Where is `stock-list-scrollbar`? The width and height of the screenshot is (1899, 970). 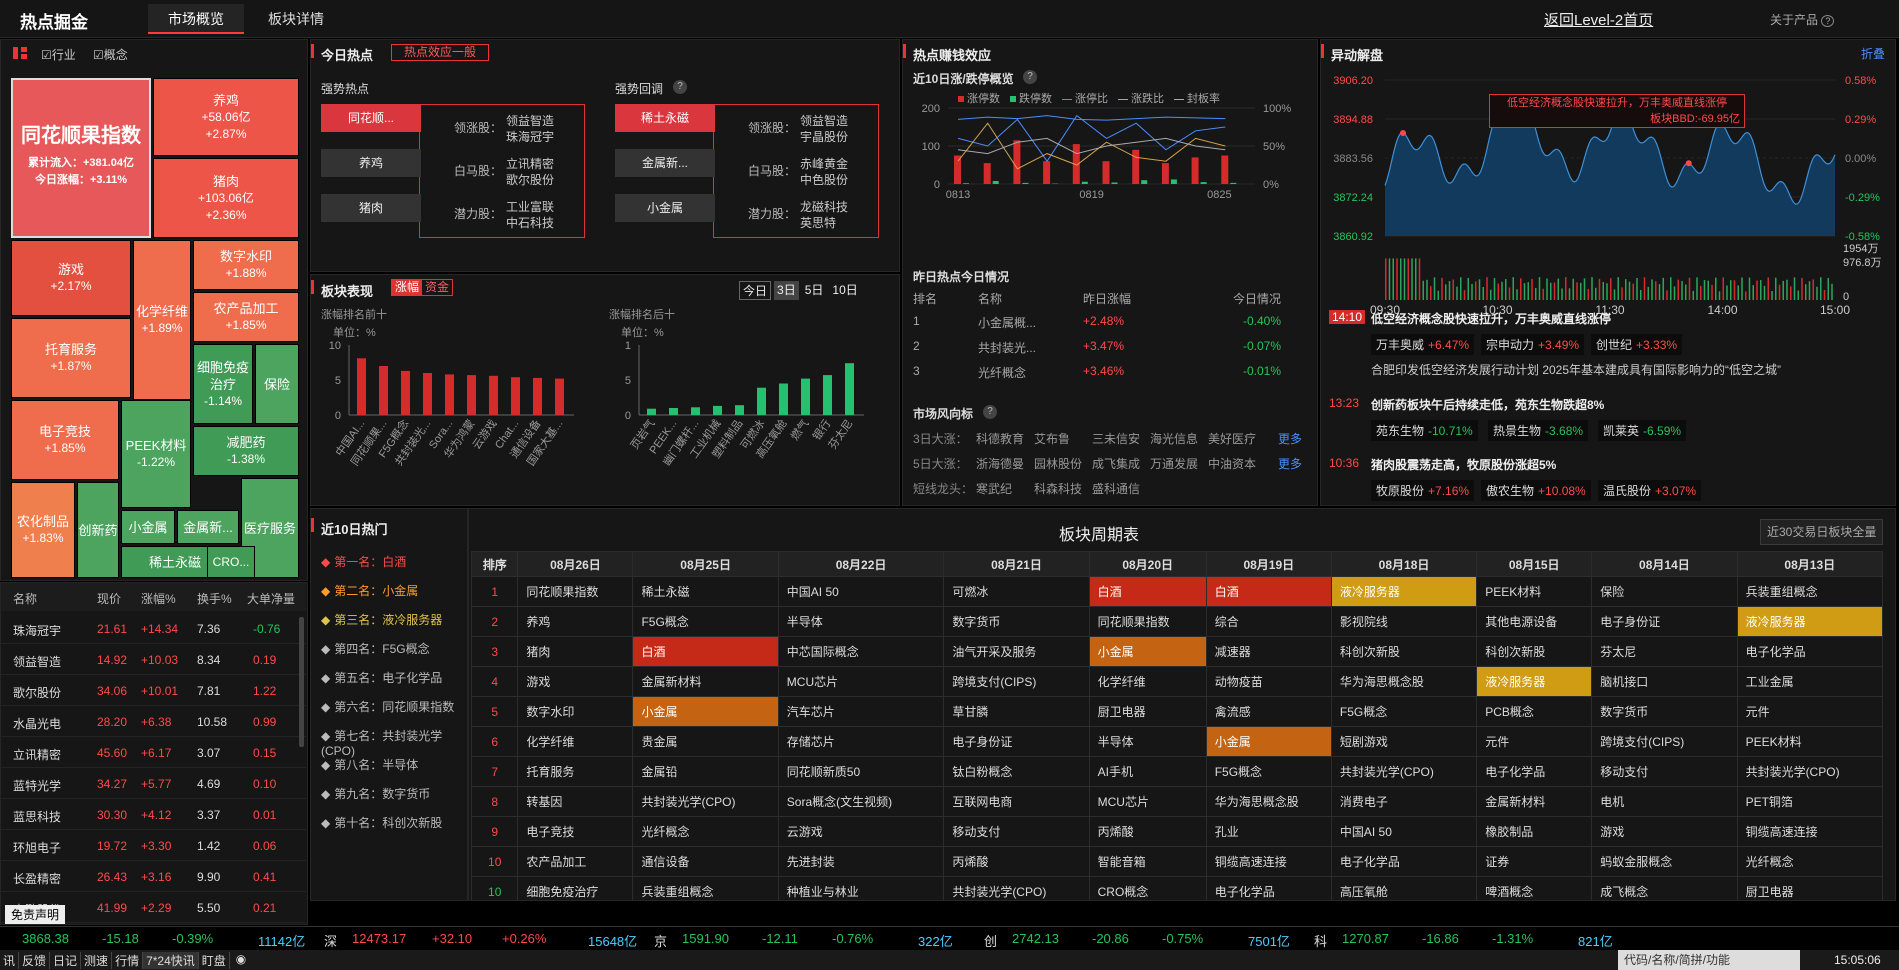 stock-list-scrollbar is located at coordinates (301, 682).